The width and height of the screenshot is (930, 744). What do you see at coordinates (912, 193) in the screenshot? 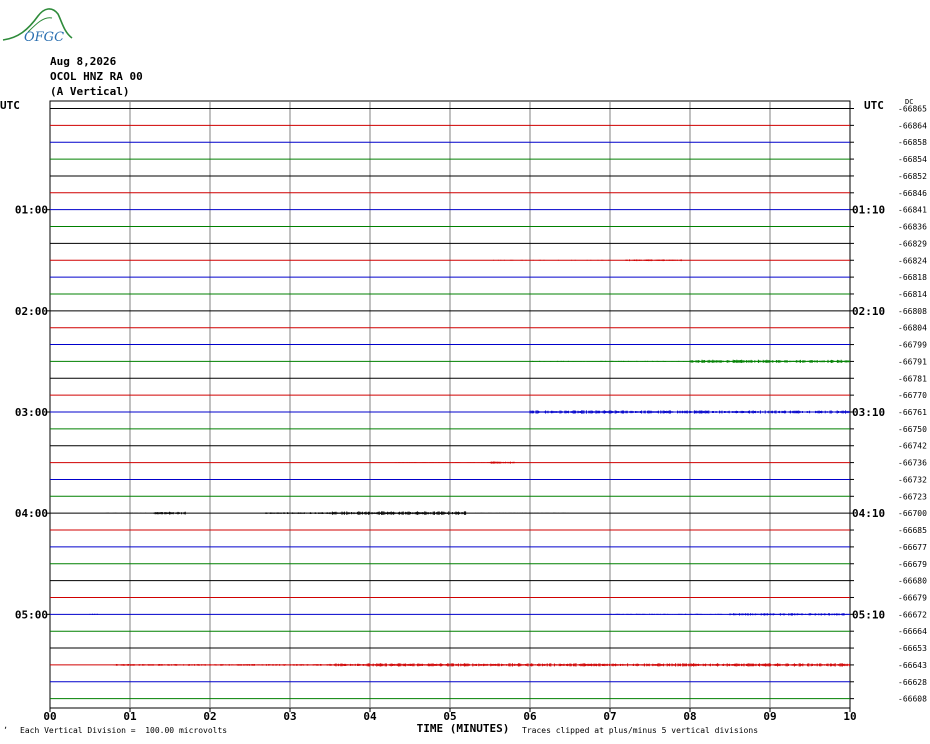
I see `dc-offset-label: -66846` at bounding box center [912, 193].